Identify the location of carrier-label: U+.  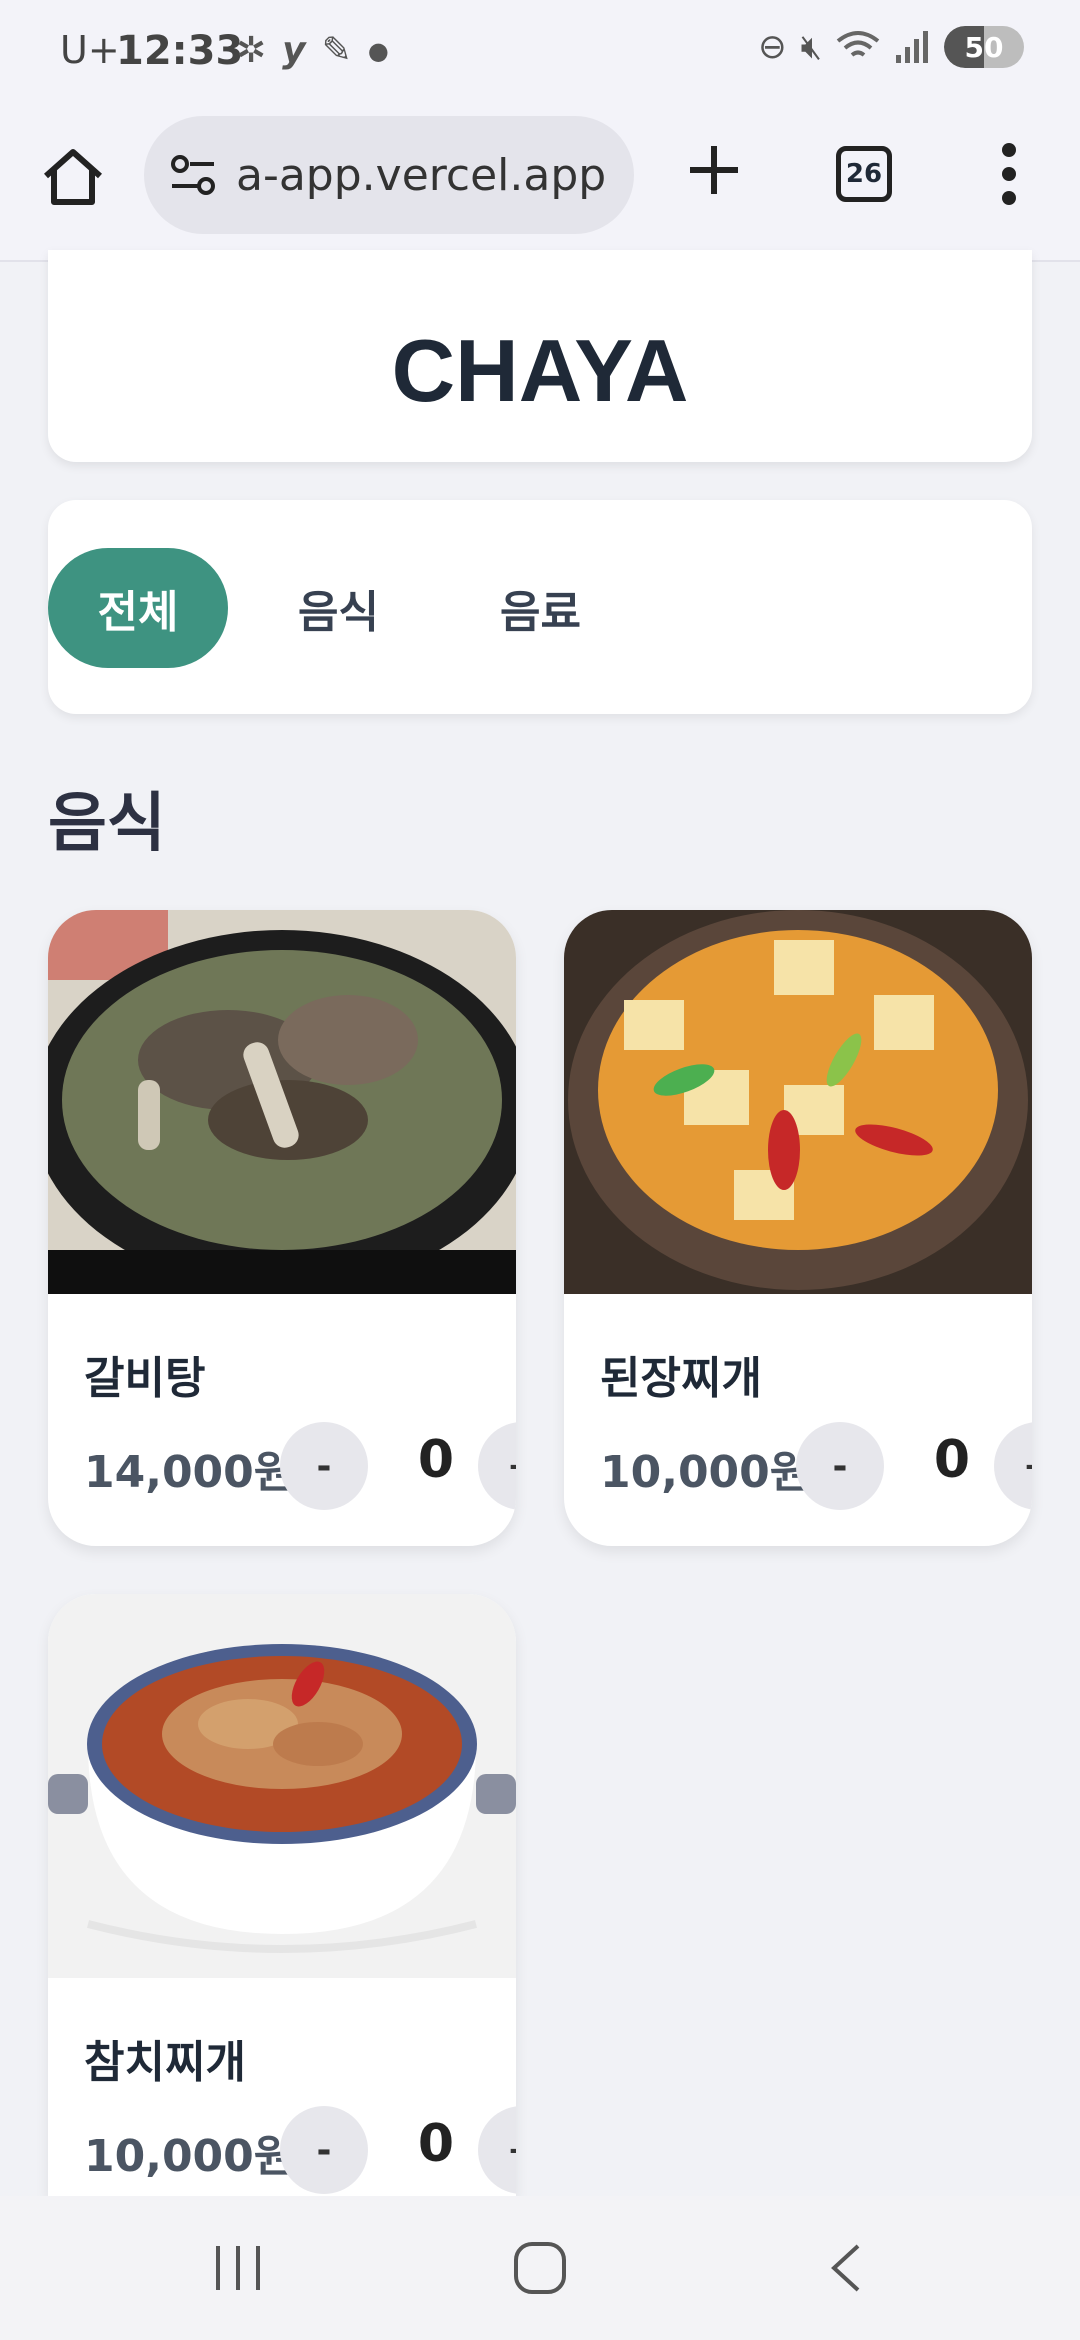
(90, 50).